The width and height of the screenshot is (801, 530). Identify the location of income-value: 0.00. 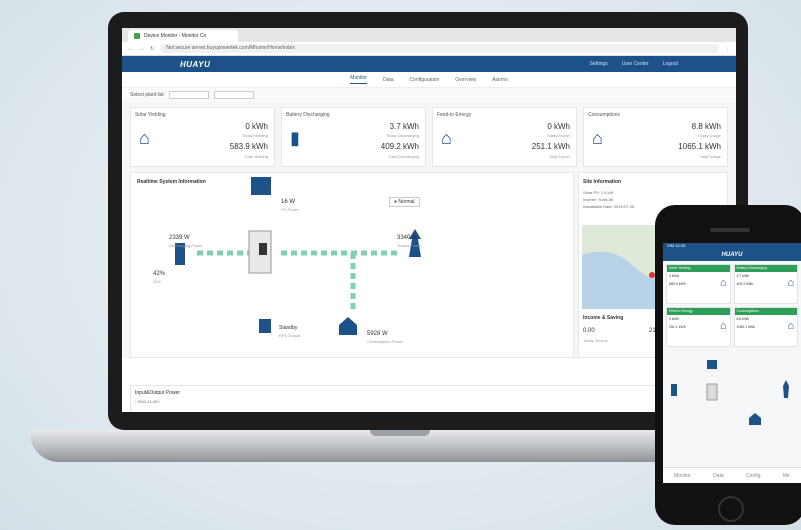
(589, 331).